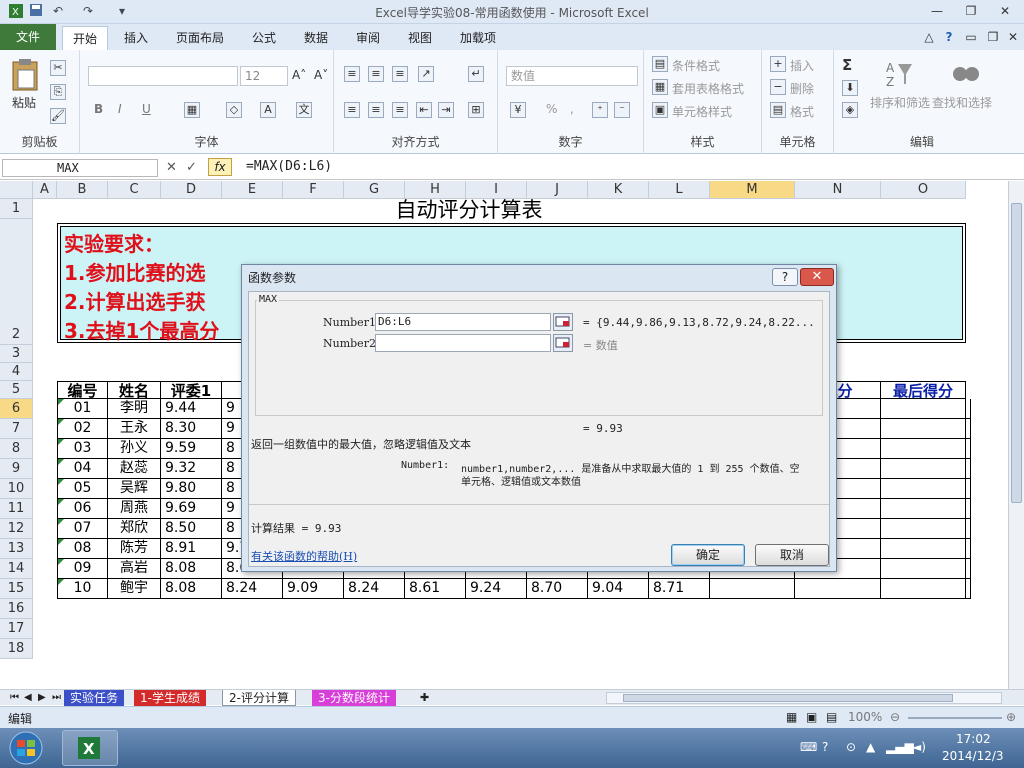 The height and width of the screenshot is (768, 1024). Describe the element at coordinates (400, 110) in the screenshot. I see `align-right-icon: ≡` at that location.